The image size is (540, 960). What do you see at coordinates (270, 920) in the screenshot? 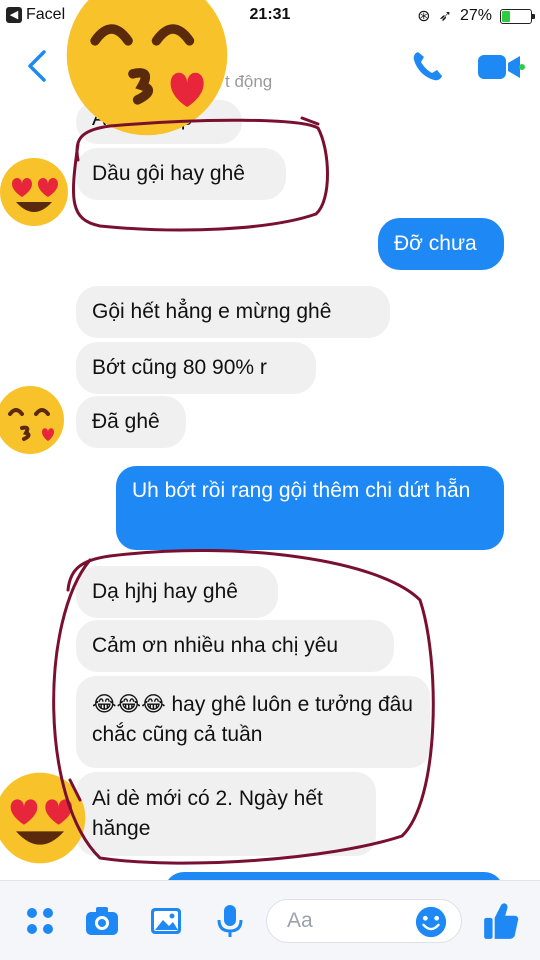
I see `composer-bar` at bounding box center [270, 920].